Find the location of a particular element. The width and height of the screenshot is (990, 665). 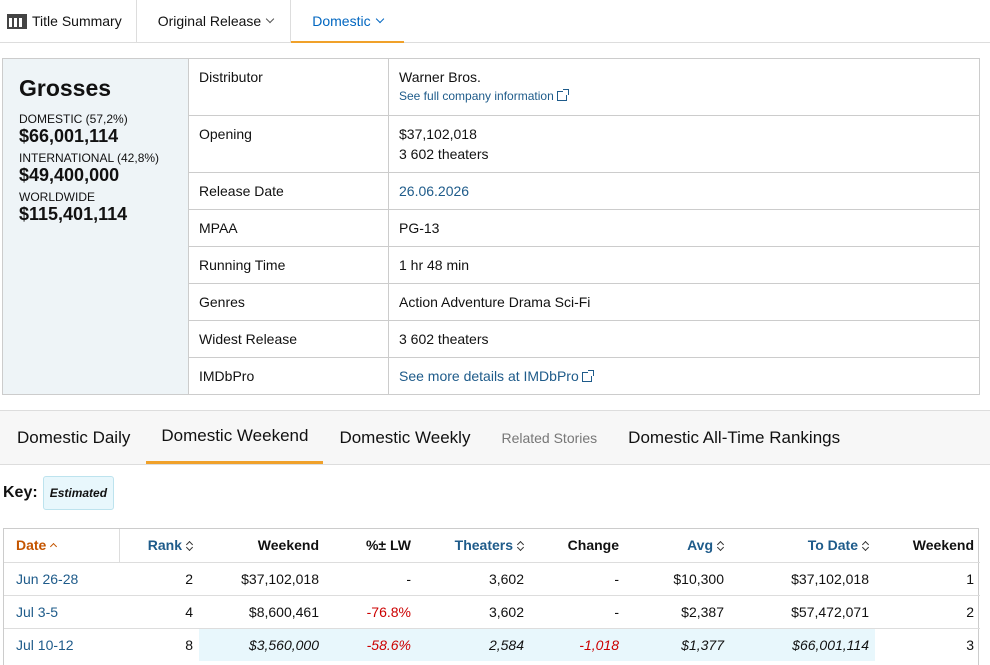

row-weekno: 2 is located at coordinates (927, 611).